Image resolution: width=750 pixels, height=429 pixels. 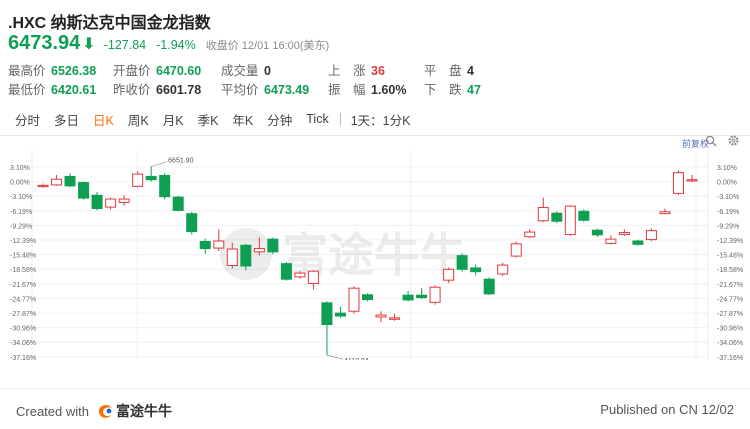 I want to click on y-tick-label-right: 0.00%, so click(x=727, y=183).